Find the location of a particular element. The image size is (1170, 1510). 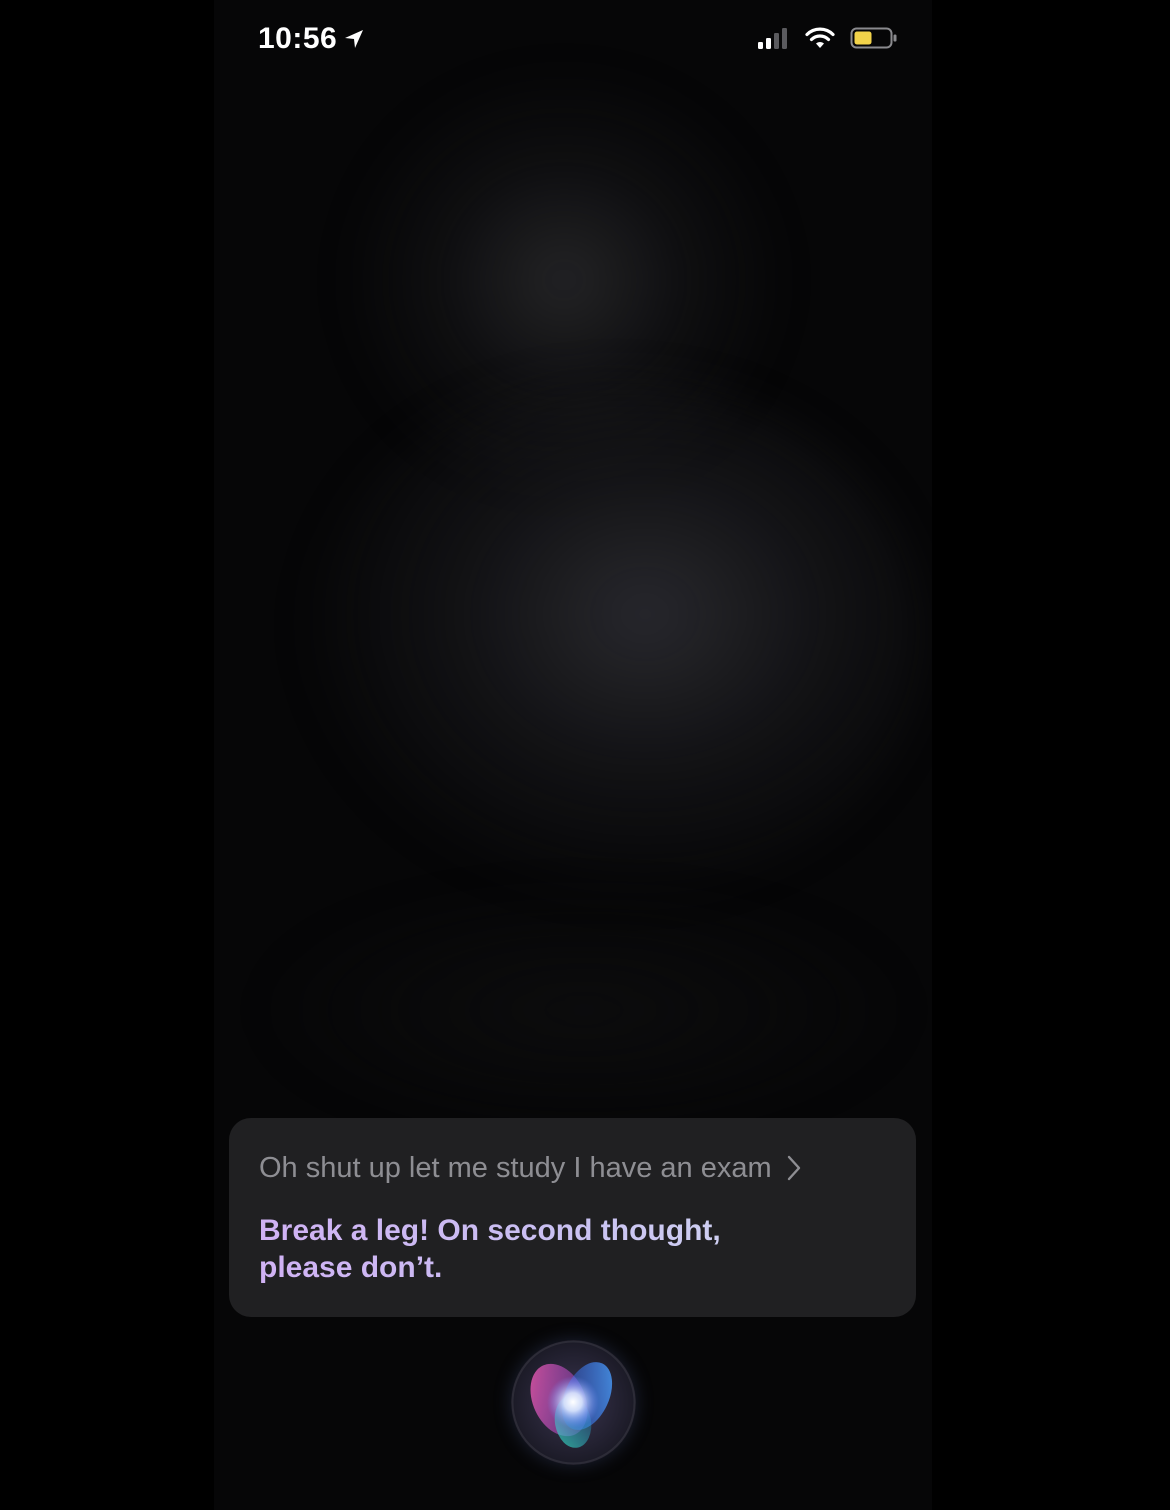

siri-query-row: Oh shut up let me study I have an exam is located at coordinates (572, 1168).